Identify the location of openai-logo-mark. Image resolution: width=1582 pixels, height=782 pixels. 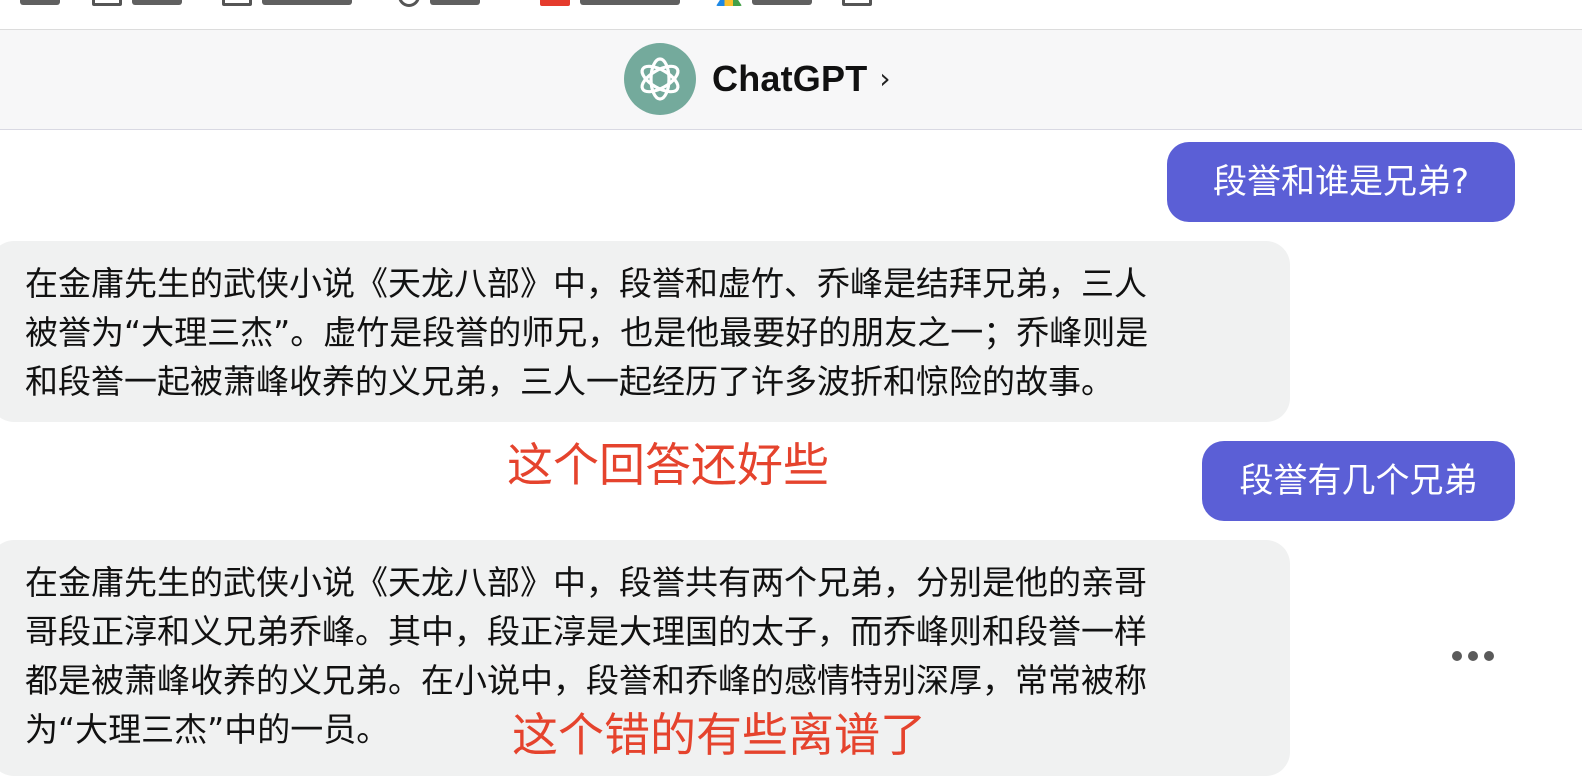
(660, 79).